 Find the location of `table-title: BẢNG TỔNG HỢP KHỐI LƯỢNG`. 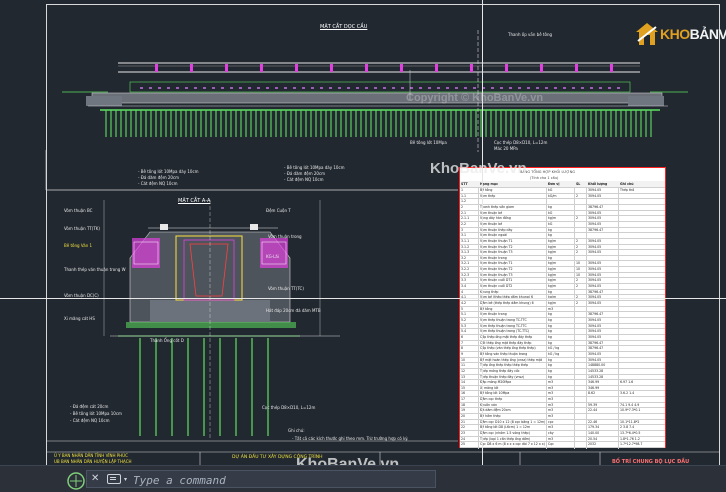

table-title: BẢNG TỔNG HỢP KHỐI LƯỢNG is located at coordinates (547, 172).